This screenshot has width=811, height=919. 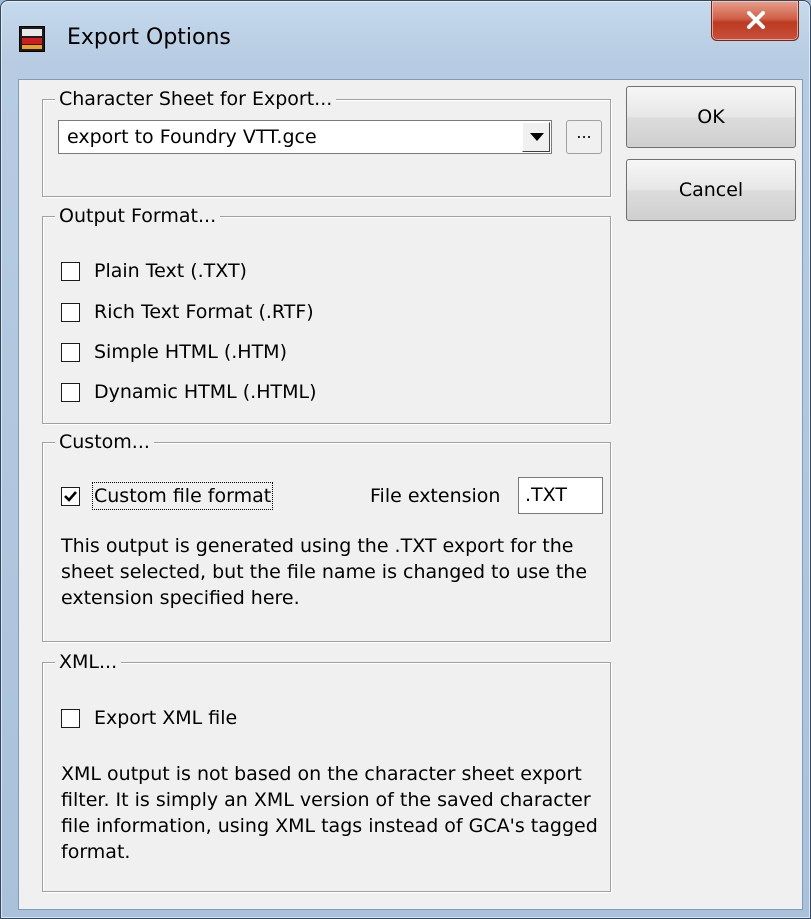 I want to click on simple-html-checkbox, so click(x=70, y=352).